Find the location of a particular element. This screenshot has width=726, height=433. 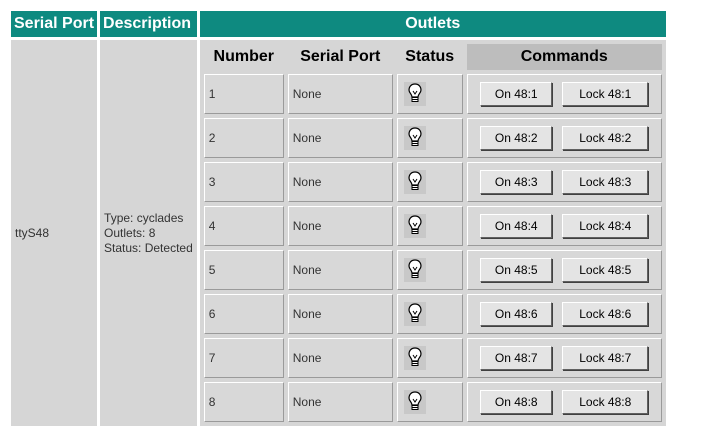

outlet-on-button: On 48:2 is located at coordinates (516, 138).